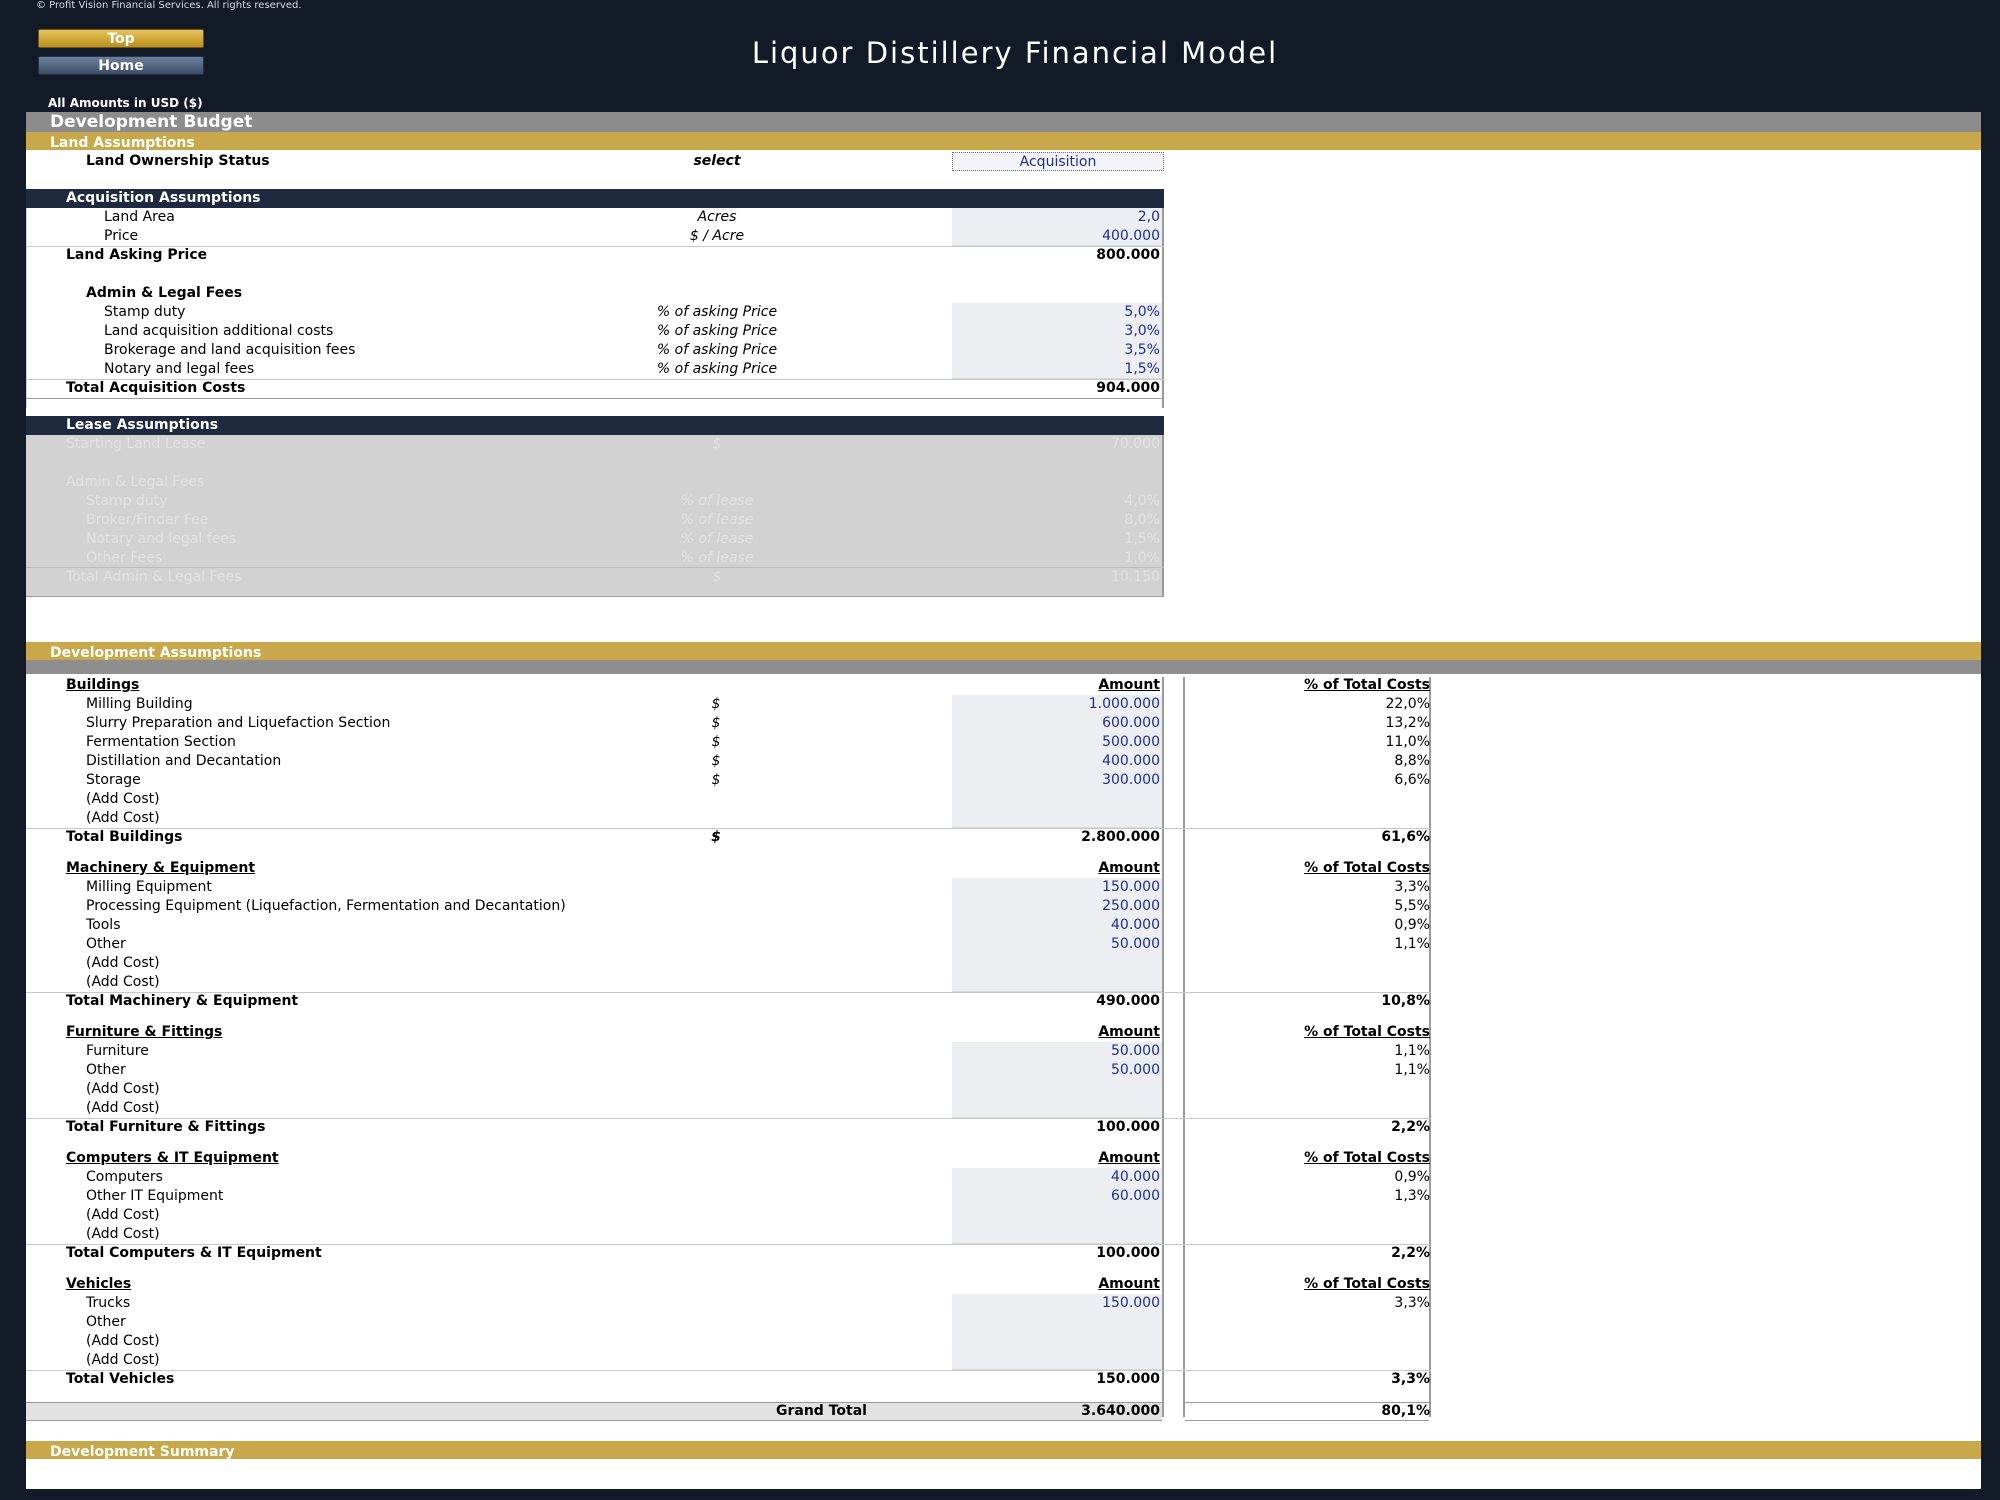  Describe the element at coordinates (1135, 944) in the screenshot. I see `machinery-amount-input: 50.000` at that location.